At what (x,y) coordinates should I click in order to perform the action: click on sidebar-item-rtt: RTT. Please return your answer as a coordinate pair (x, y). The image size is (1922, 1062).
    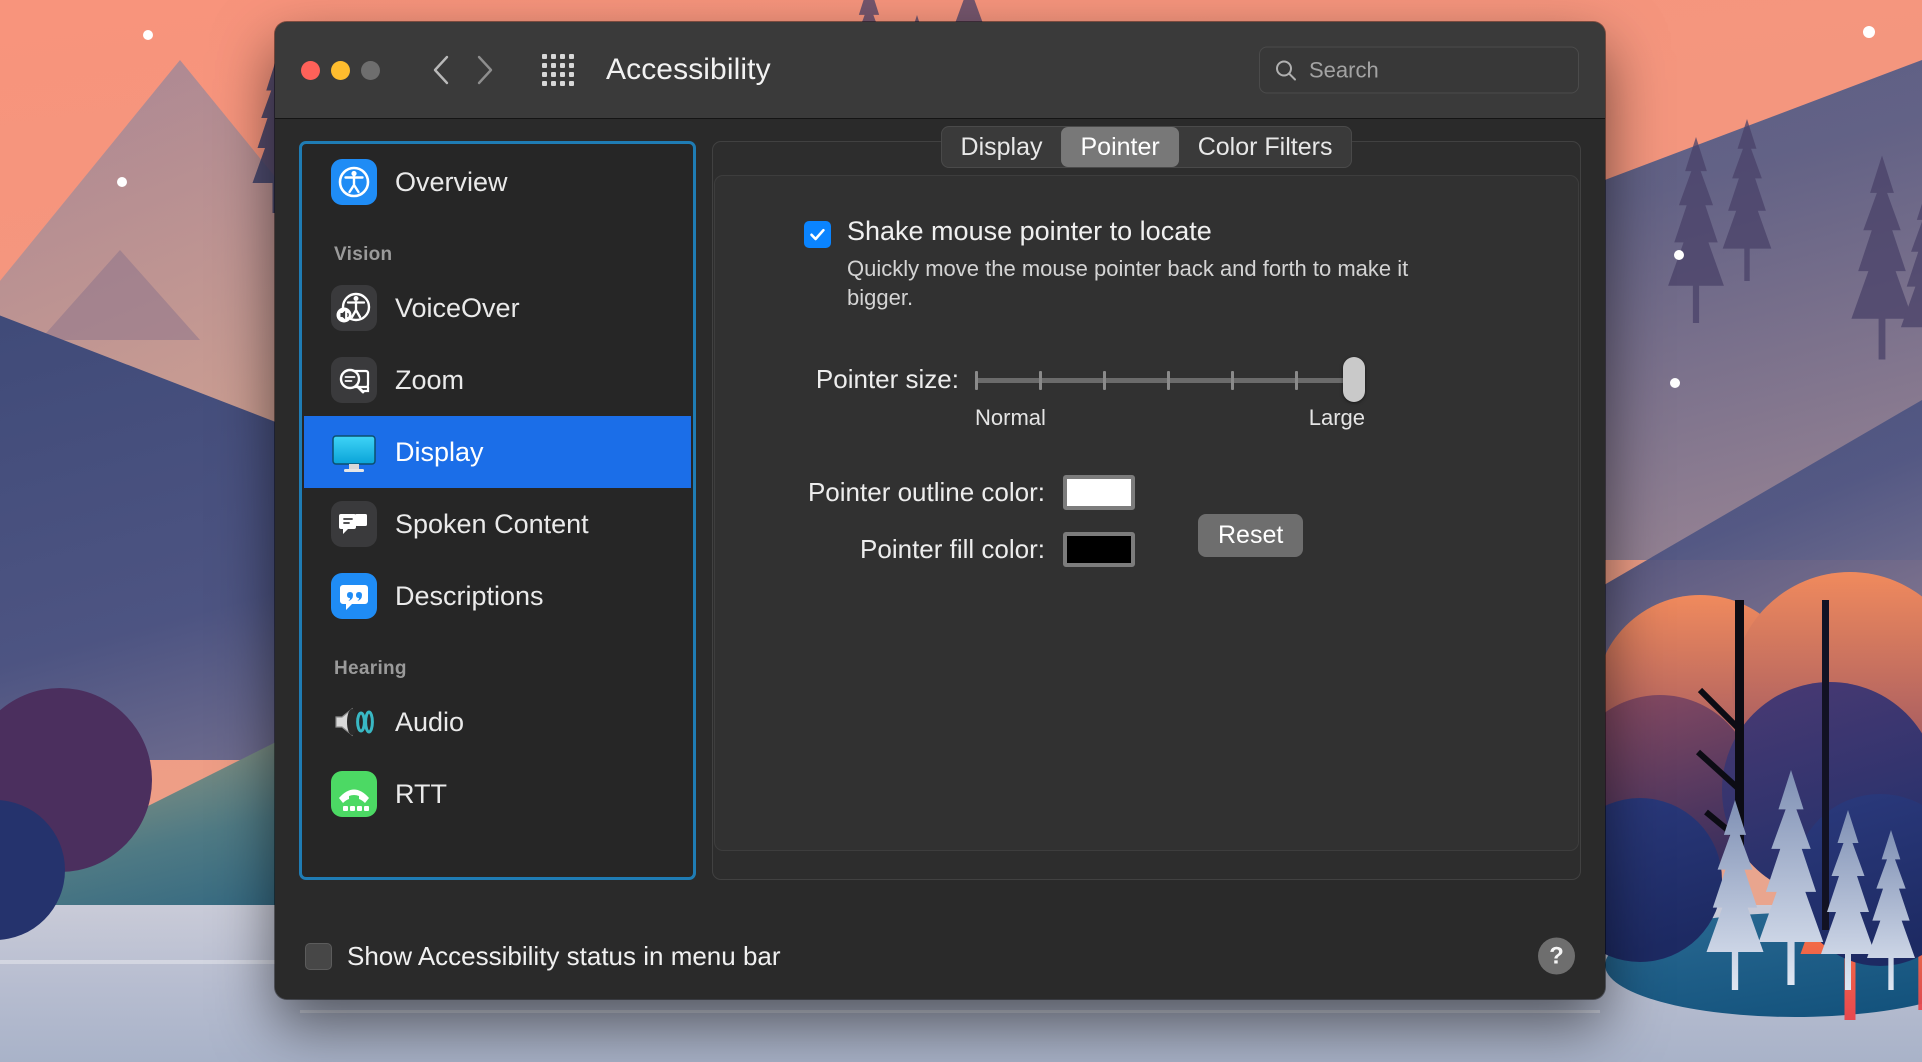
    Looking at the image, I should click on (497, 794).